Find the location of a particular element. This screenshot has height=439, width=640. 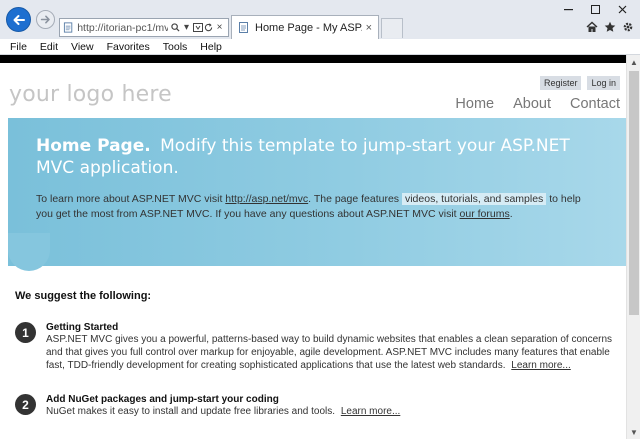

window-controls is located at coordinates (595, 9).